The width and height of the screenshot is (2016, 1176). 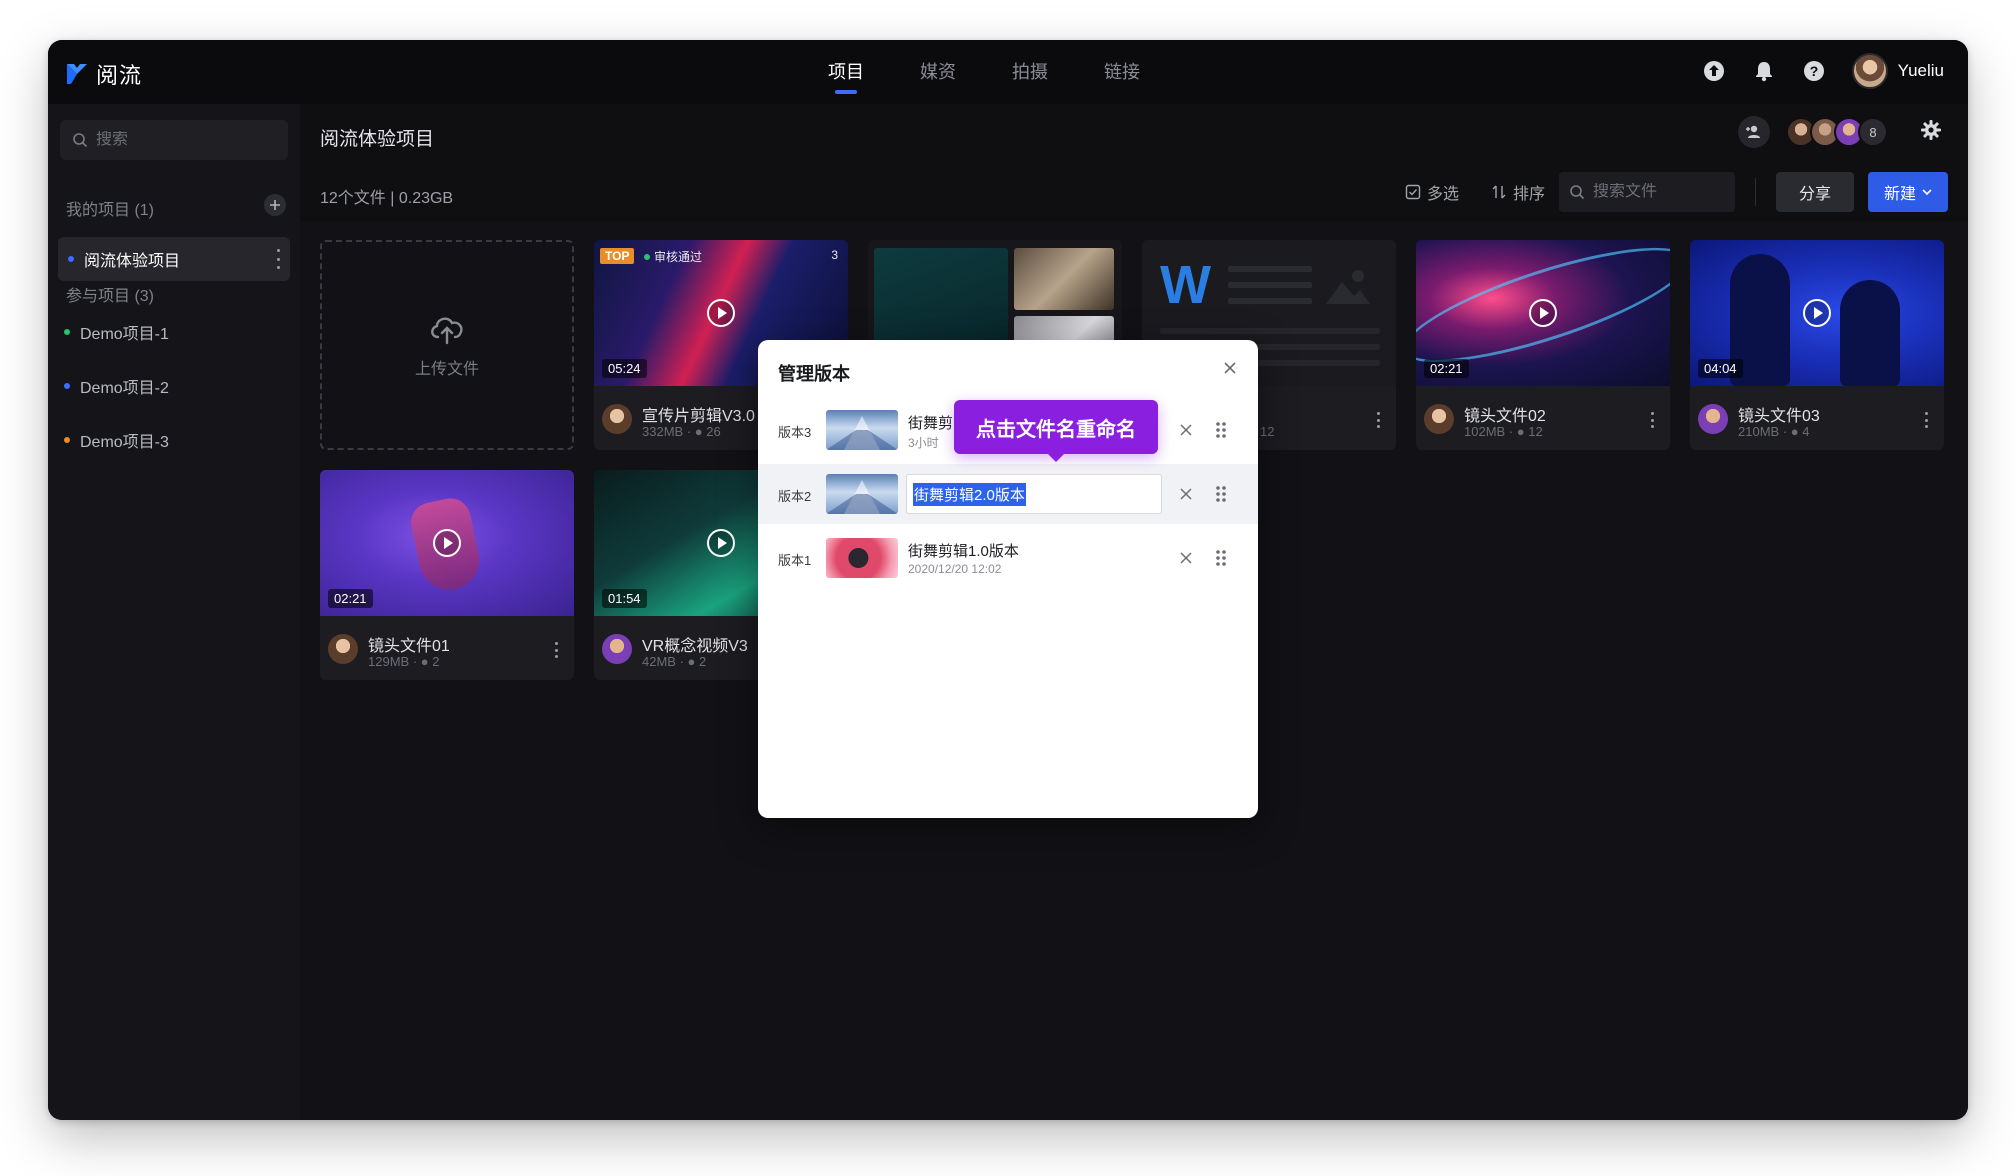 What do you see at coordinates (1920, 70) in the screenshot?
I see `user-name: Yueliu` at bounding box center [1920, 70].